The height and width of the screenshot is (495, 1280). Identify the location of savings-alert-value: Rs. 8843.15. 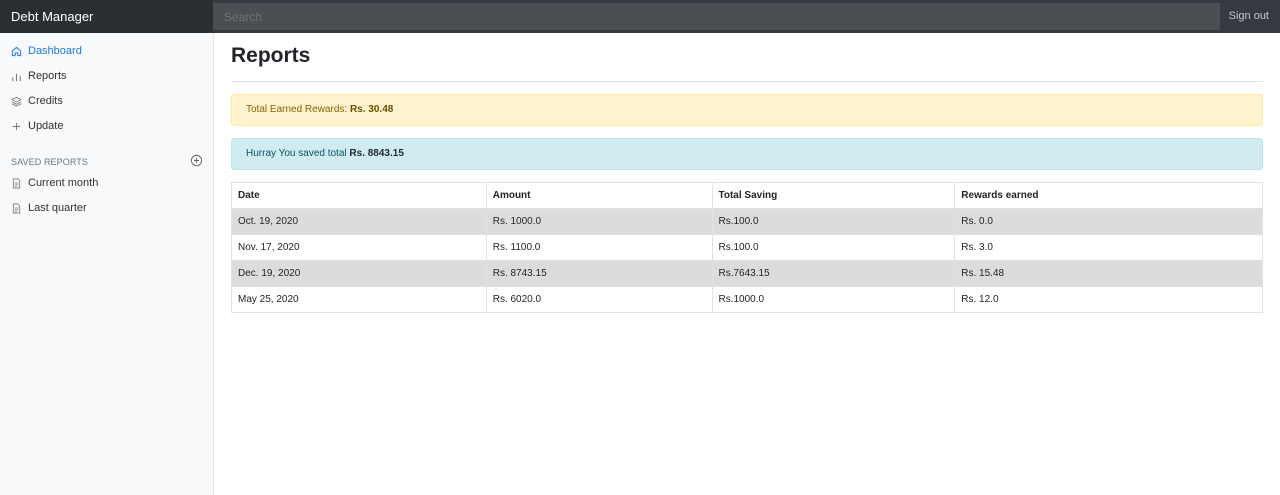
(376, 153).